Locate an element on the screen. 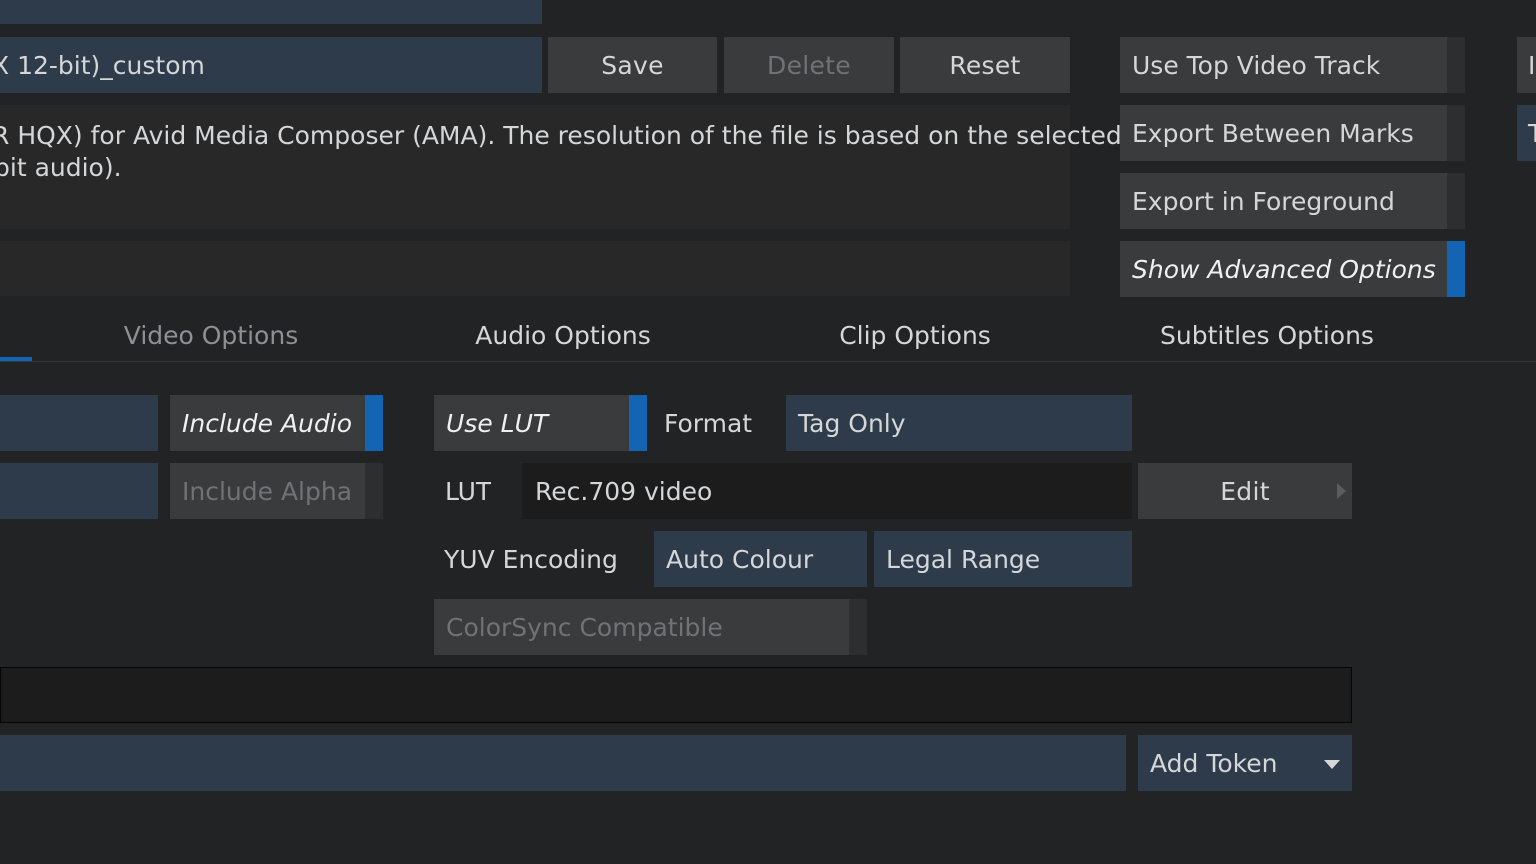 This screenshot has height=864, width=1536. export-between-marks-label: Export Between Marks is located at coordinates (1273, 133).